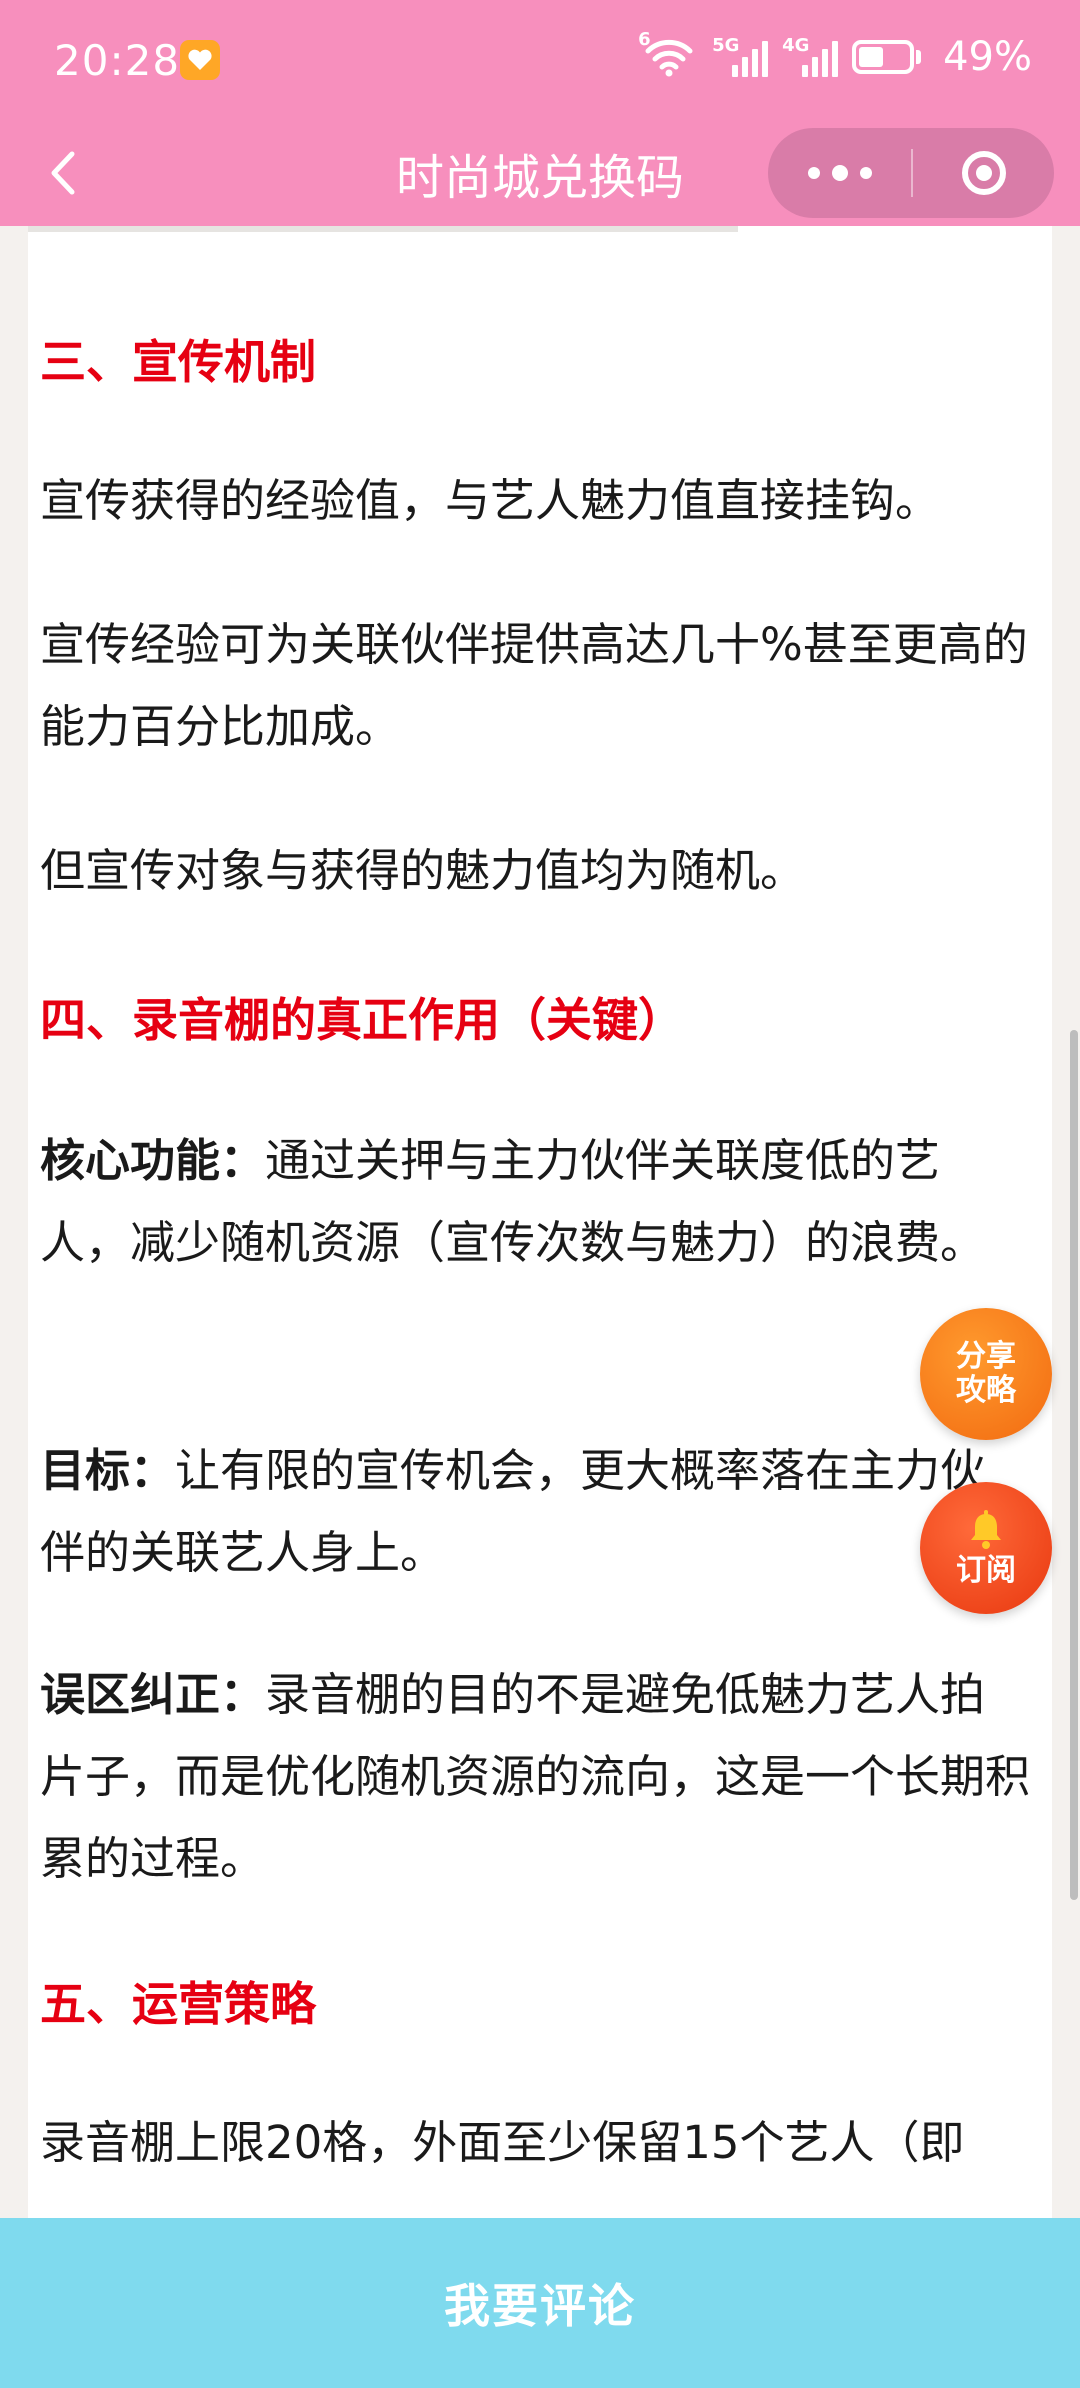 The image size is (1080, 2388). I want to click on scrollbar, so click(1074, 1465).